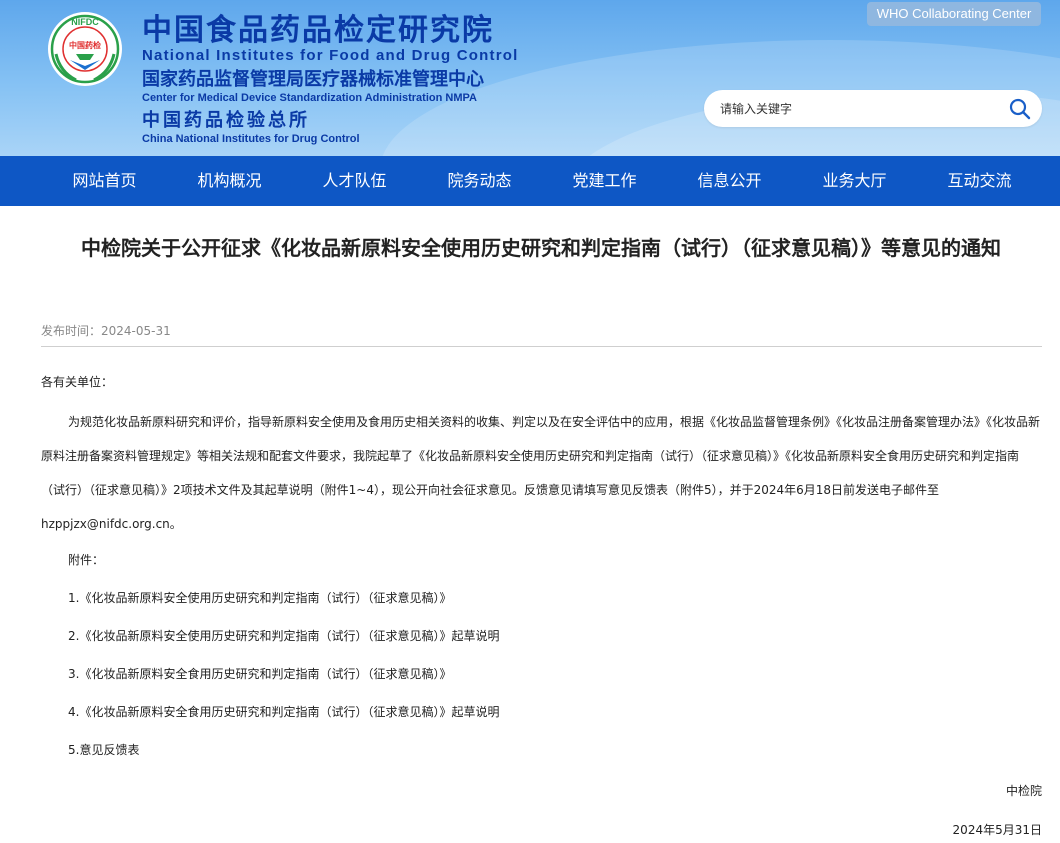  Describe the element at coordinates (1020, 109) in the screenshot. I see `search-icon` at that location.